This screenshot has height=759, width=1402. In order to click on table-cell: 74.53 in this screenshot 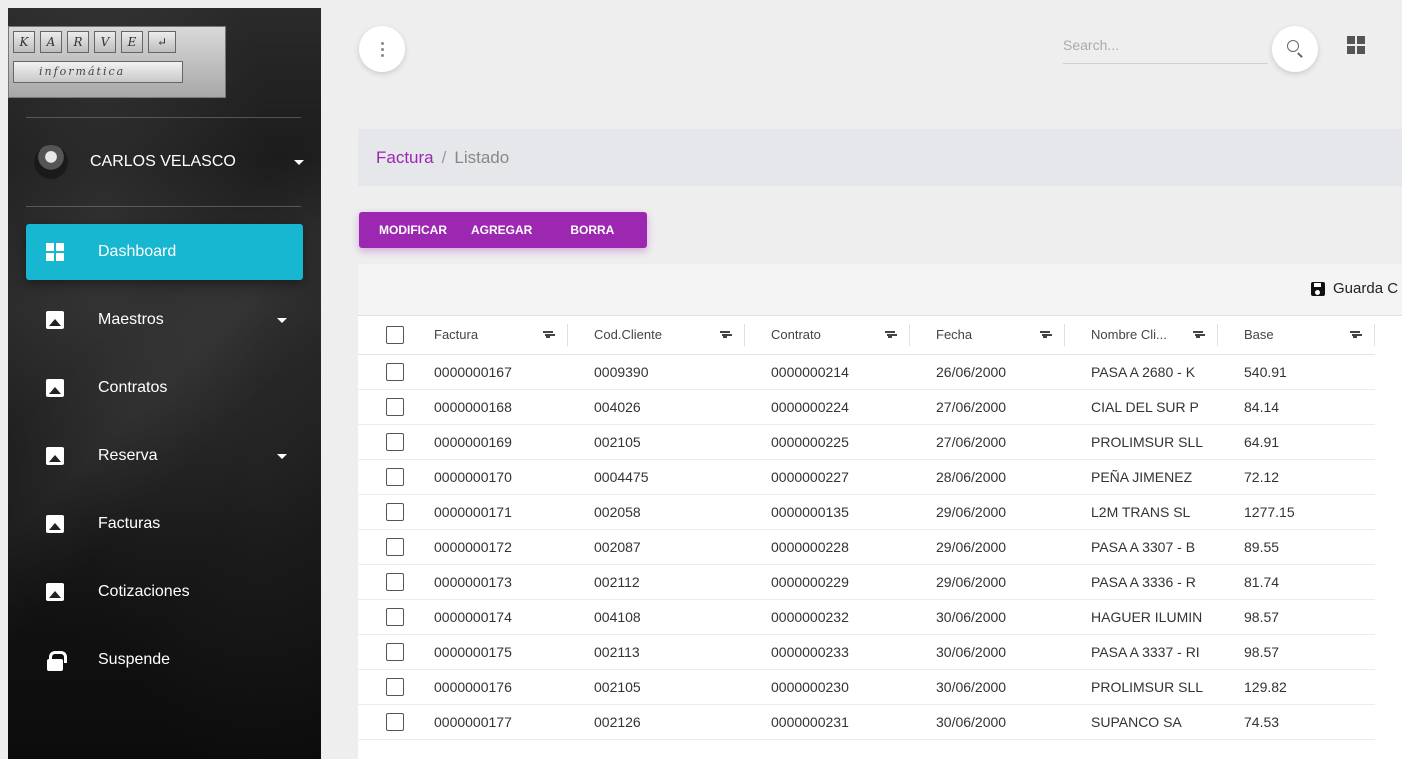, I will do `click(1296, 722)`.